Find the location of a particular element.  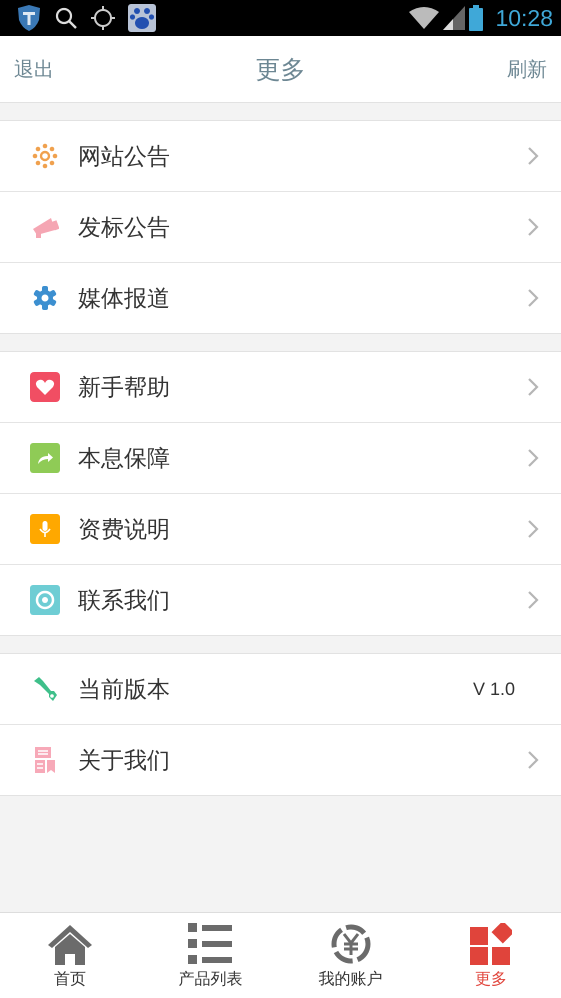

nav-tab: 更多 is located at coordinates (490, 955).